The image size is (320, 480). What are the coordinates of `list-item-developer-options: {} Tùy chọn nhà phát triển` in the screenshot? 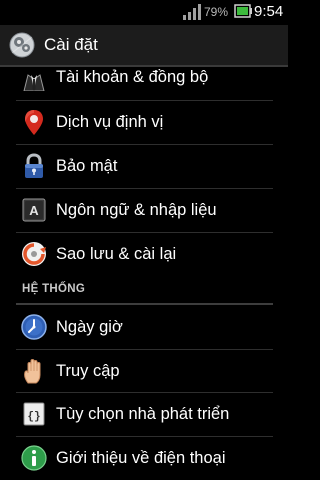 It's located at (144, 414).